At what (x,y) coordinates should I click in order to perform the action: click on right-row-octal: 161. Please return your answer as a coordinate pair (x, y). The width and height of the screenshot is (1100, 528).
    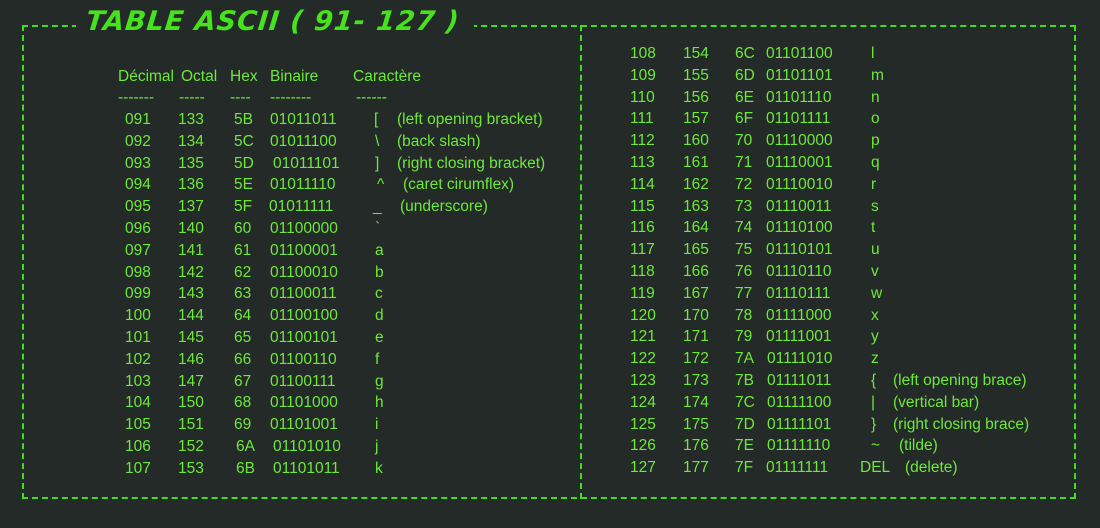
    Looking at the image, I should click on (696, 162).